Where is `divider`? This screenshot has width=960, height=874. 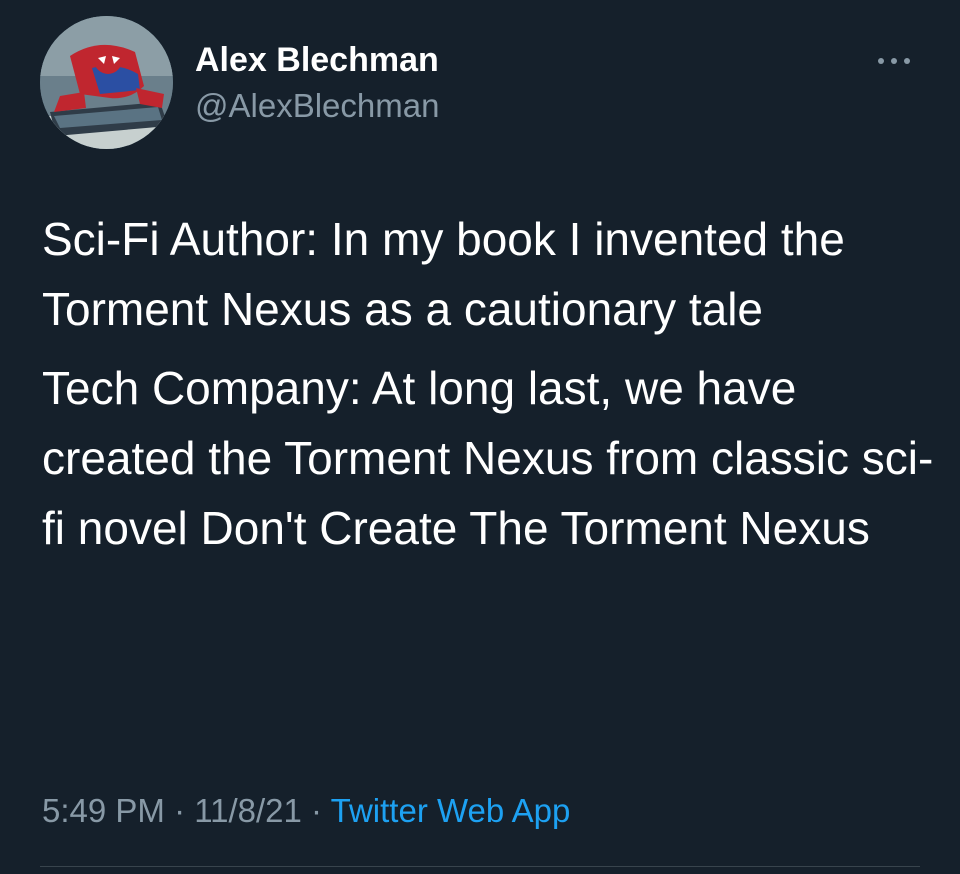
divider is located at coordinates (480, 866).